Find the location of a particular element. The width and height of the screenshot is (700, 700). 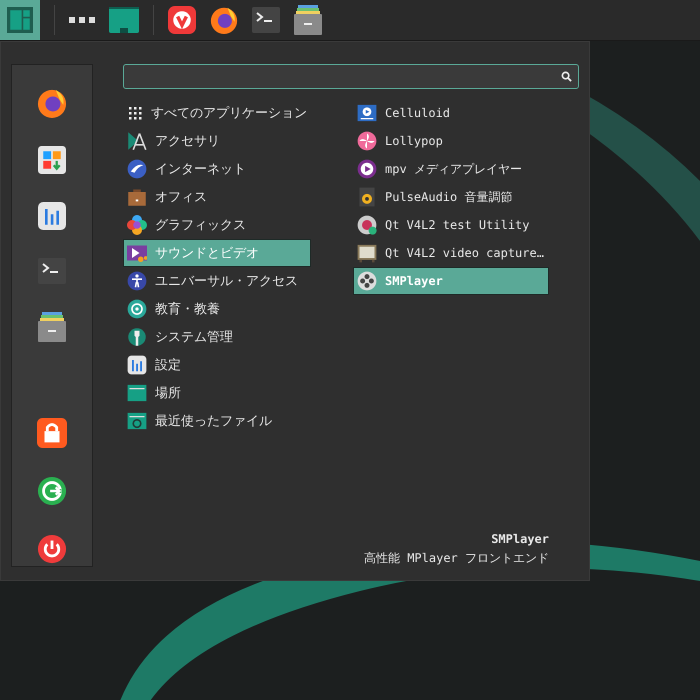

app-description-title: SMPlayer is located at coordinates (520, 539).